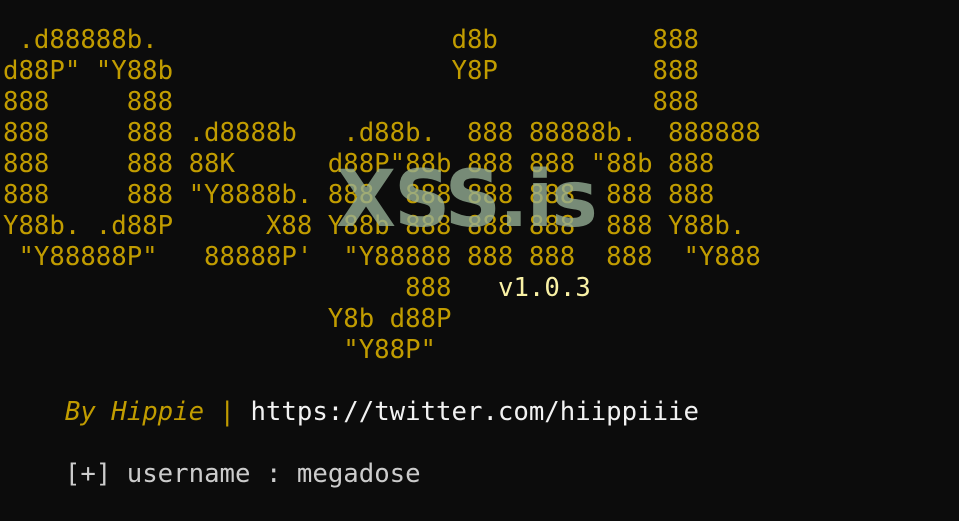  What do you see at coordinates (227, 288) in the screenshot?
I see `banner-line-9: 888` at bounding box center [227, 288].